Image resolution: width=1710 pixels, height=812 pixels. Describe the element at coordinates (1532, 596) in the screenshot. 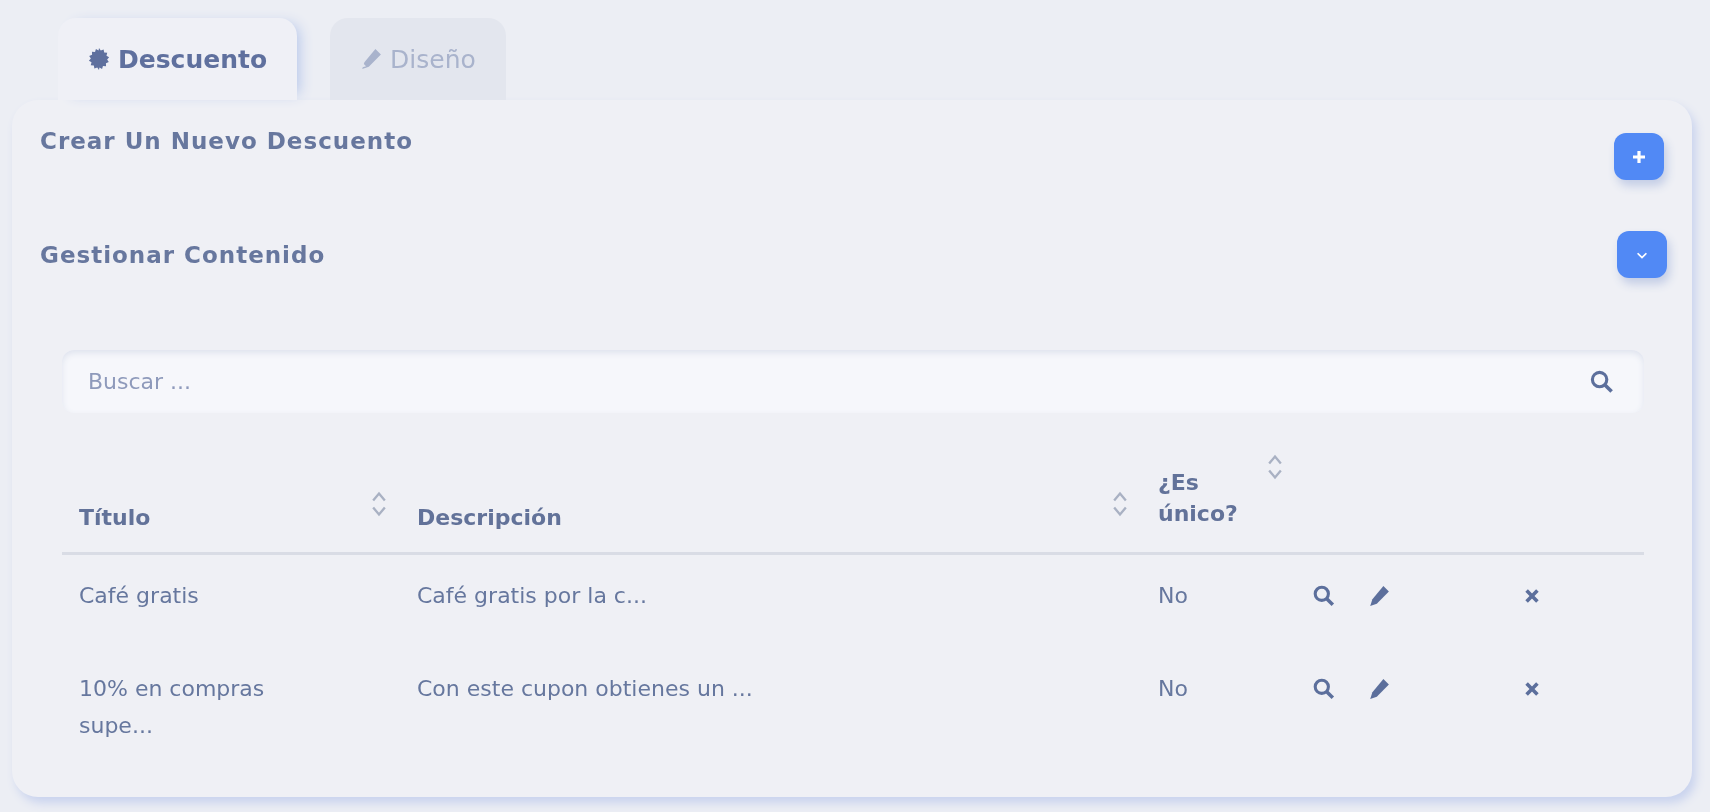

I see `close-icon` at that location.